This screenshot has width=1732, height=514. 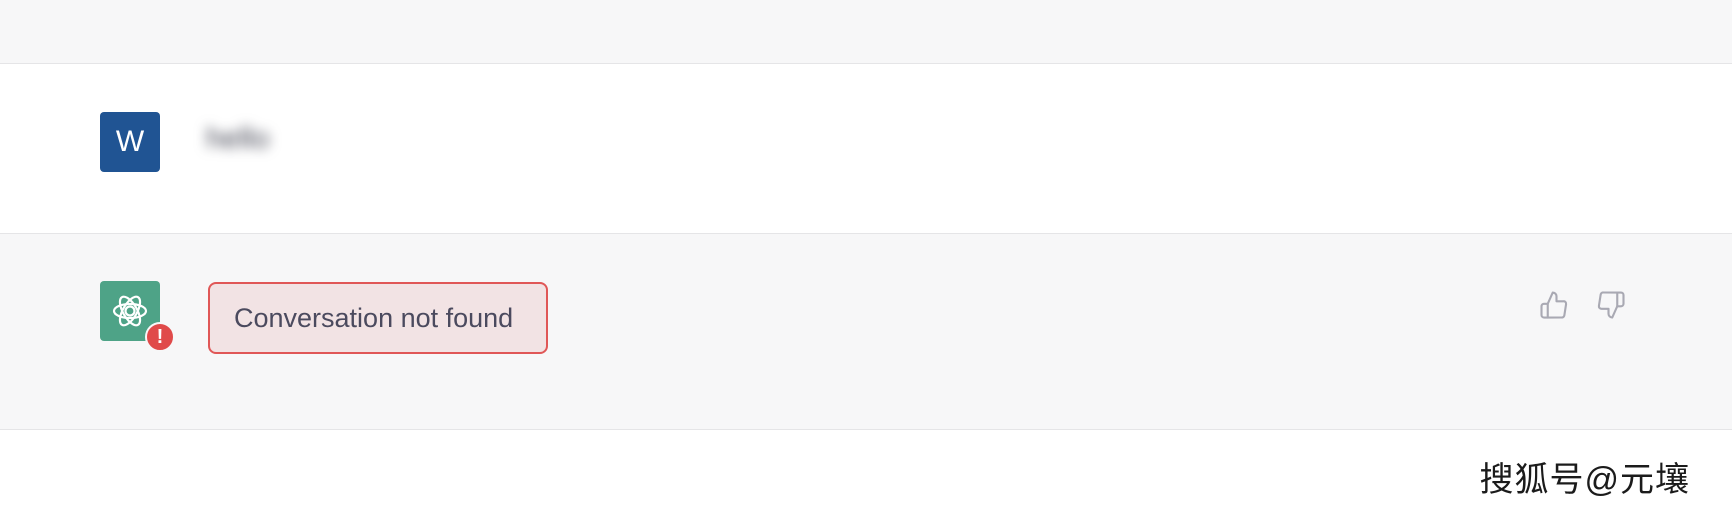 I want to click on watermark: 搜狐号@元壤, so click(x=1584, y=480).